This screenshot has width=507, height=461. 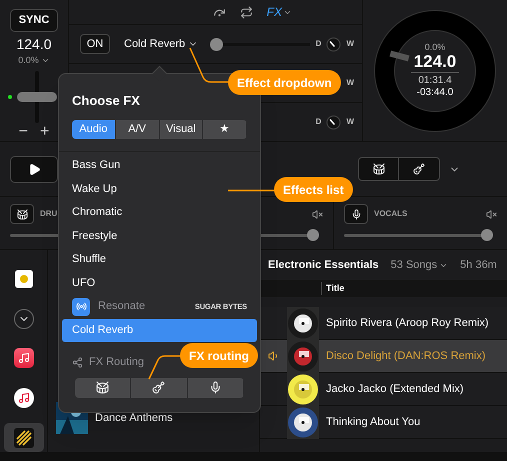 What do you see at coordinates (284, 82) in the screenshot?
I see `callout-label: Effect dropdown` at bounding box center [284, 82].